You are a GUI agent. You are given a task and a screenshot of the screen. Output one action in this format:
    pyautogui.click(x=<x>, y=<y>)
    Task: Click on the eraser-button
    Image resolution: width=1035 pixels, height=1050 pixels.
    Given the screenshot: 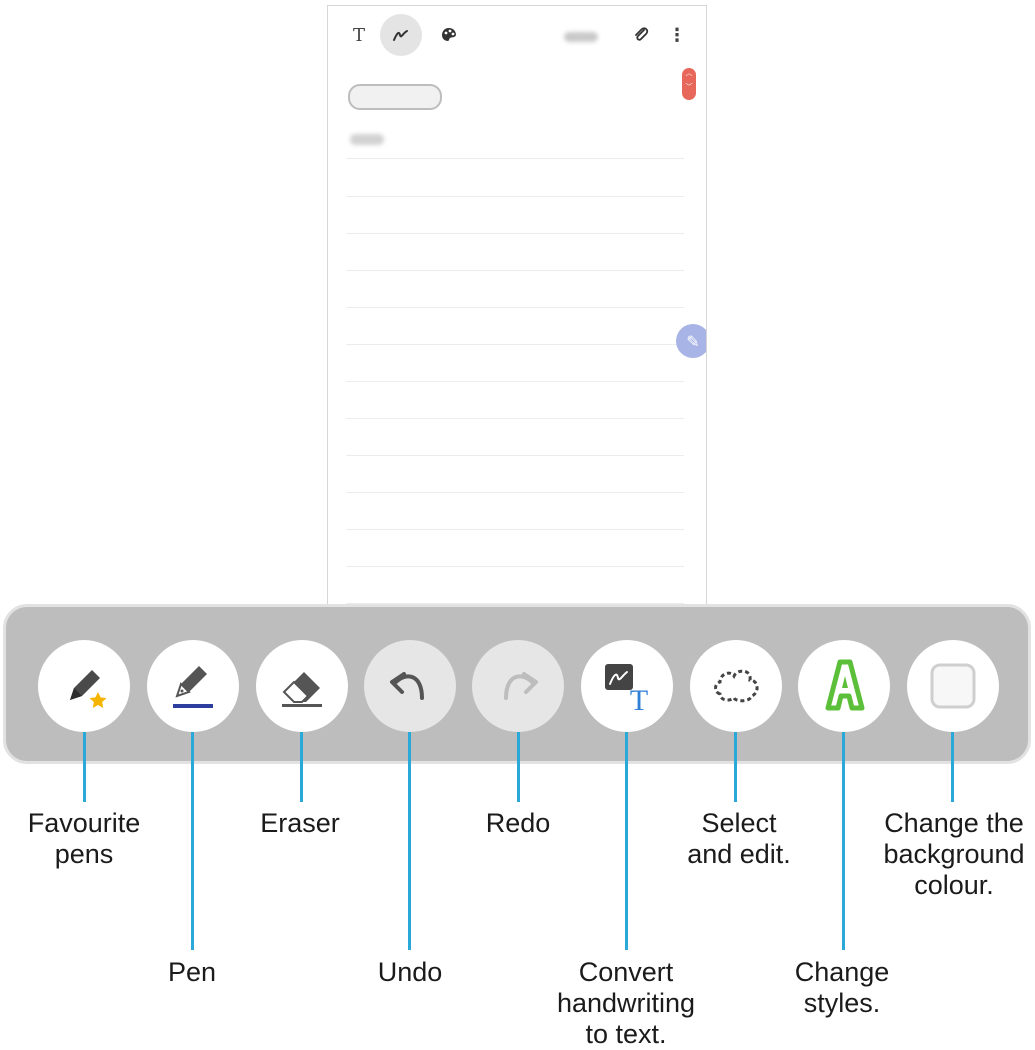 What is the action you would take?
    pyautogui.click(x=302, y=686)
    